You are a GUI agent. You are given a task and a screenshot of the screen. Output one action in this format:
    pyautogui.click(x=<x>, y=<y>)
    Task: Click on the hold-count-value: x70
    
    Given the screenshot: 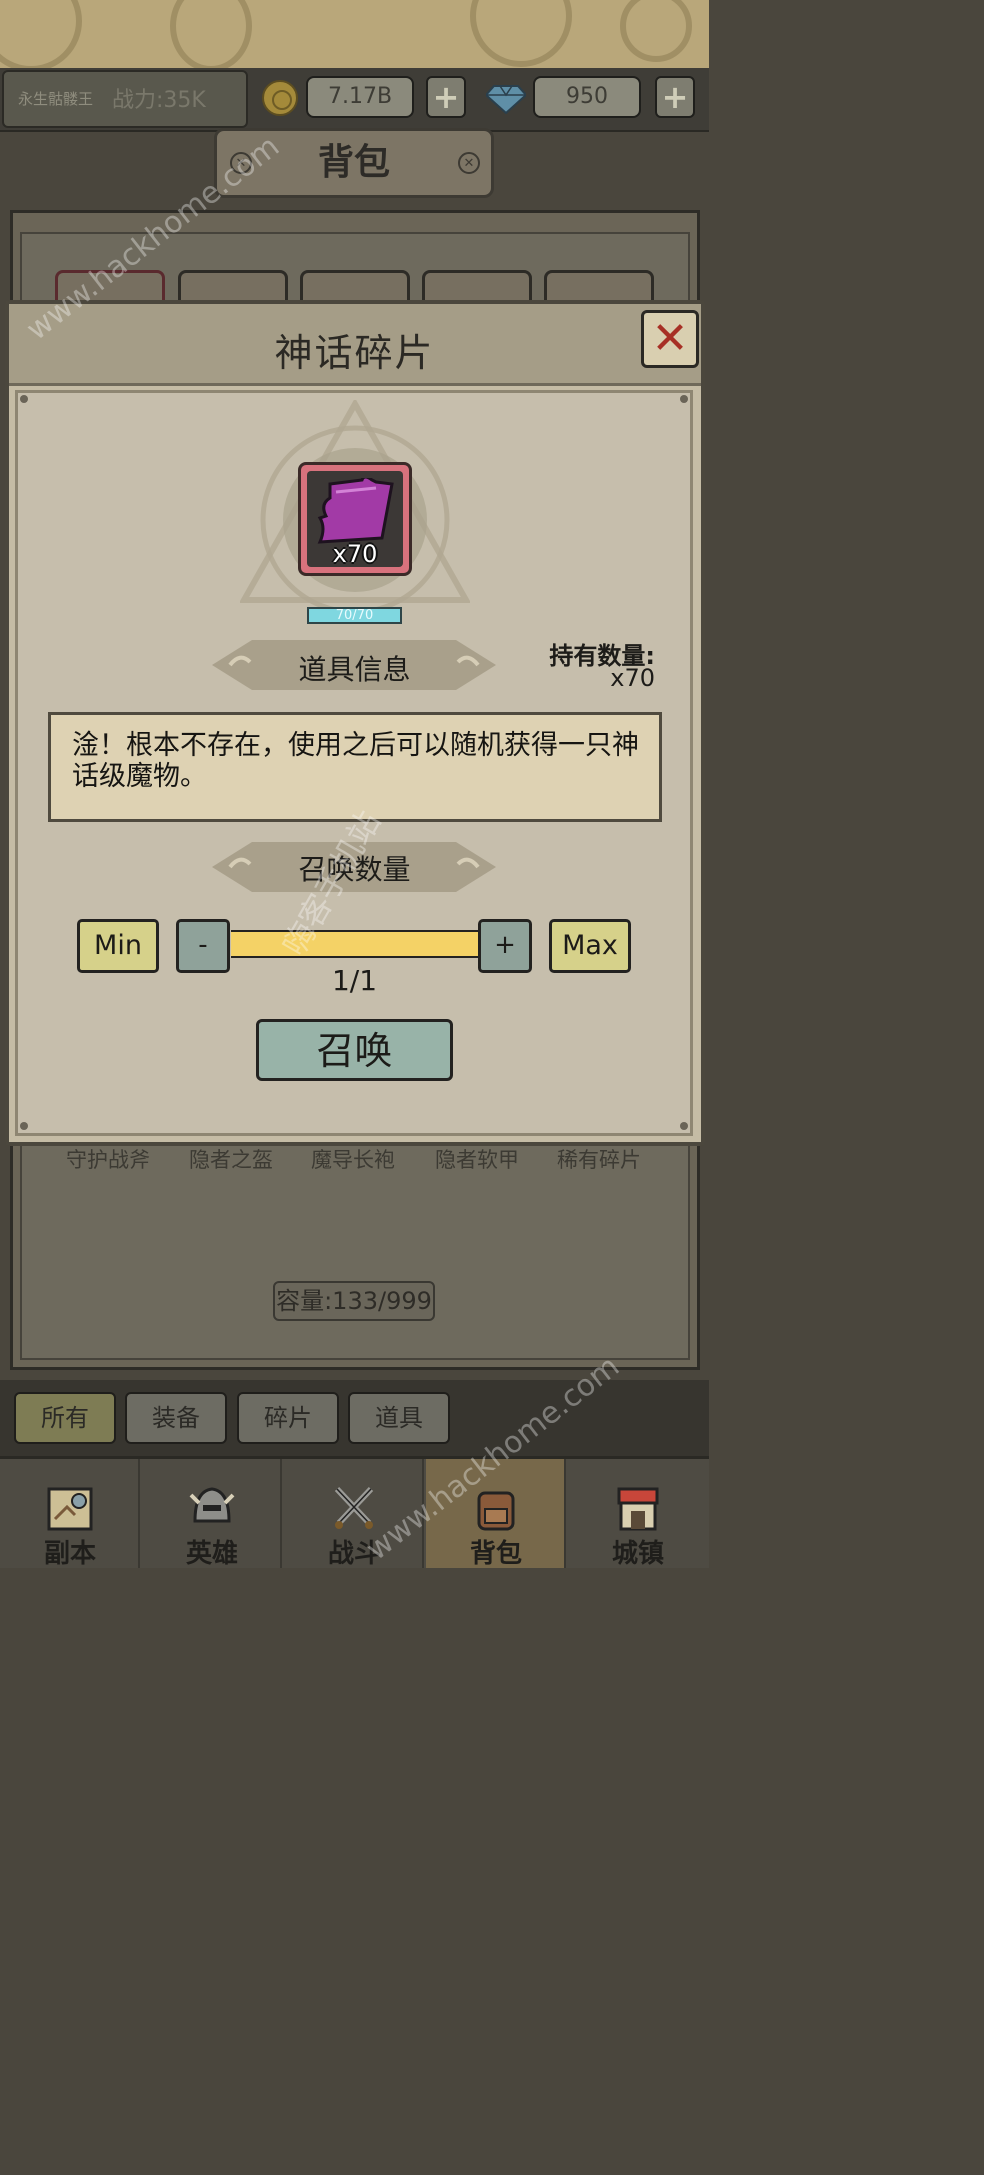 What is the action you would take?
    pyautogui.click(x=632, y=678)
    